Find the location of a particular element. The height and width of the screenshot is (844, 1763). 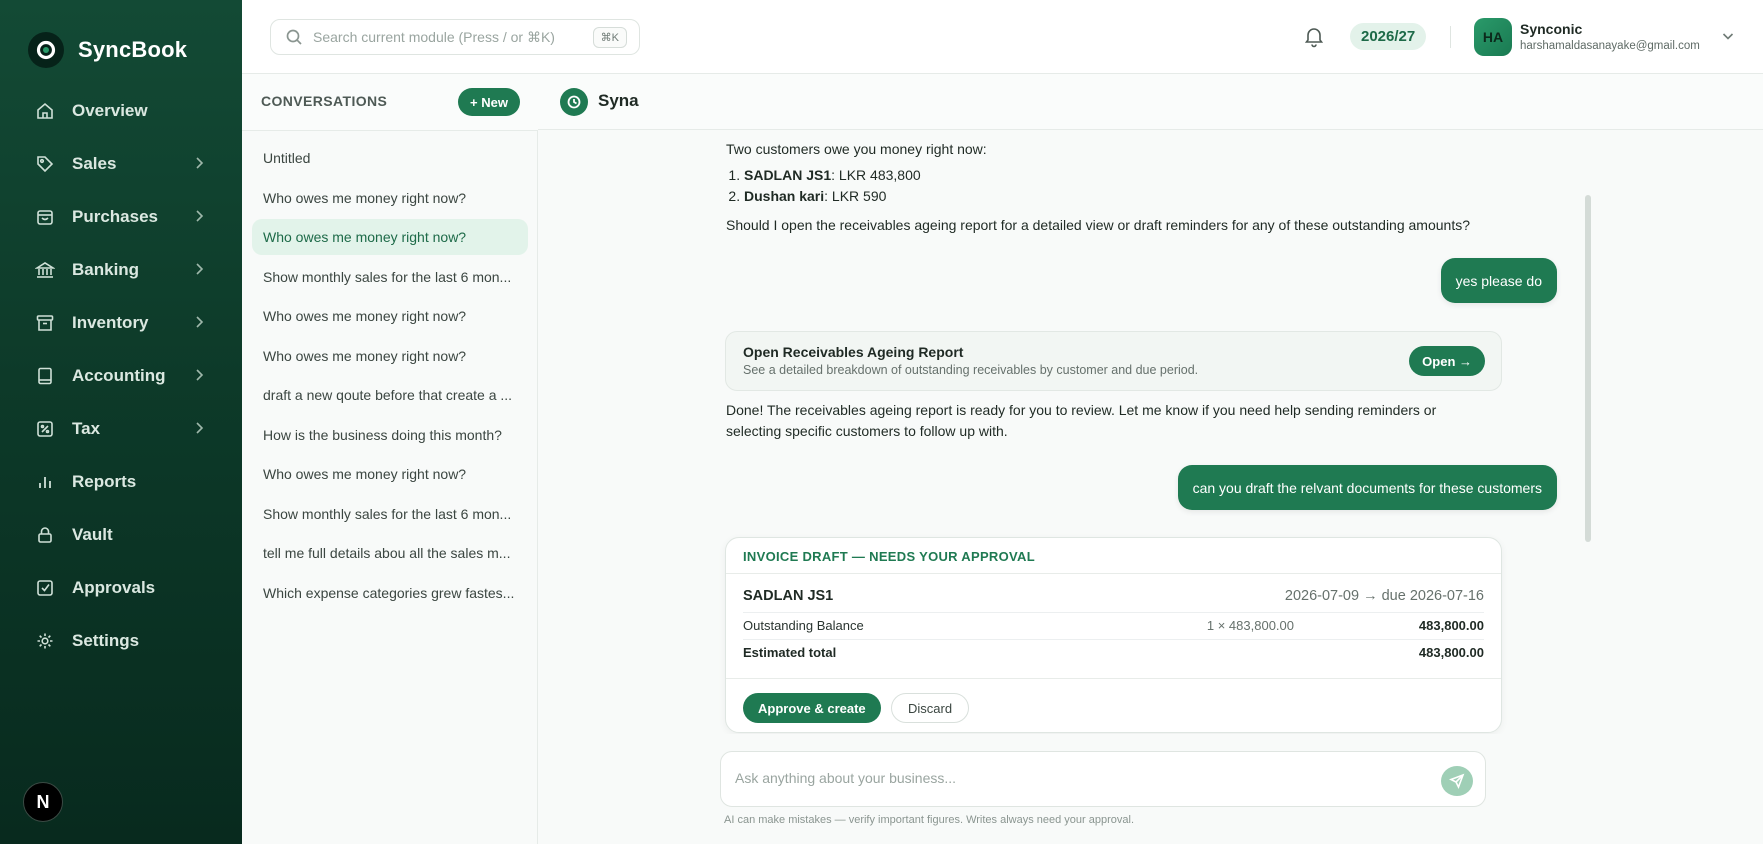

sidebar-item-inventory: Inventory is located at coordinates (121, 322).